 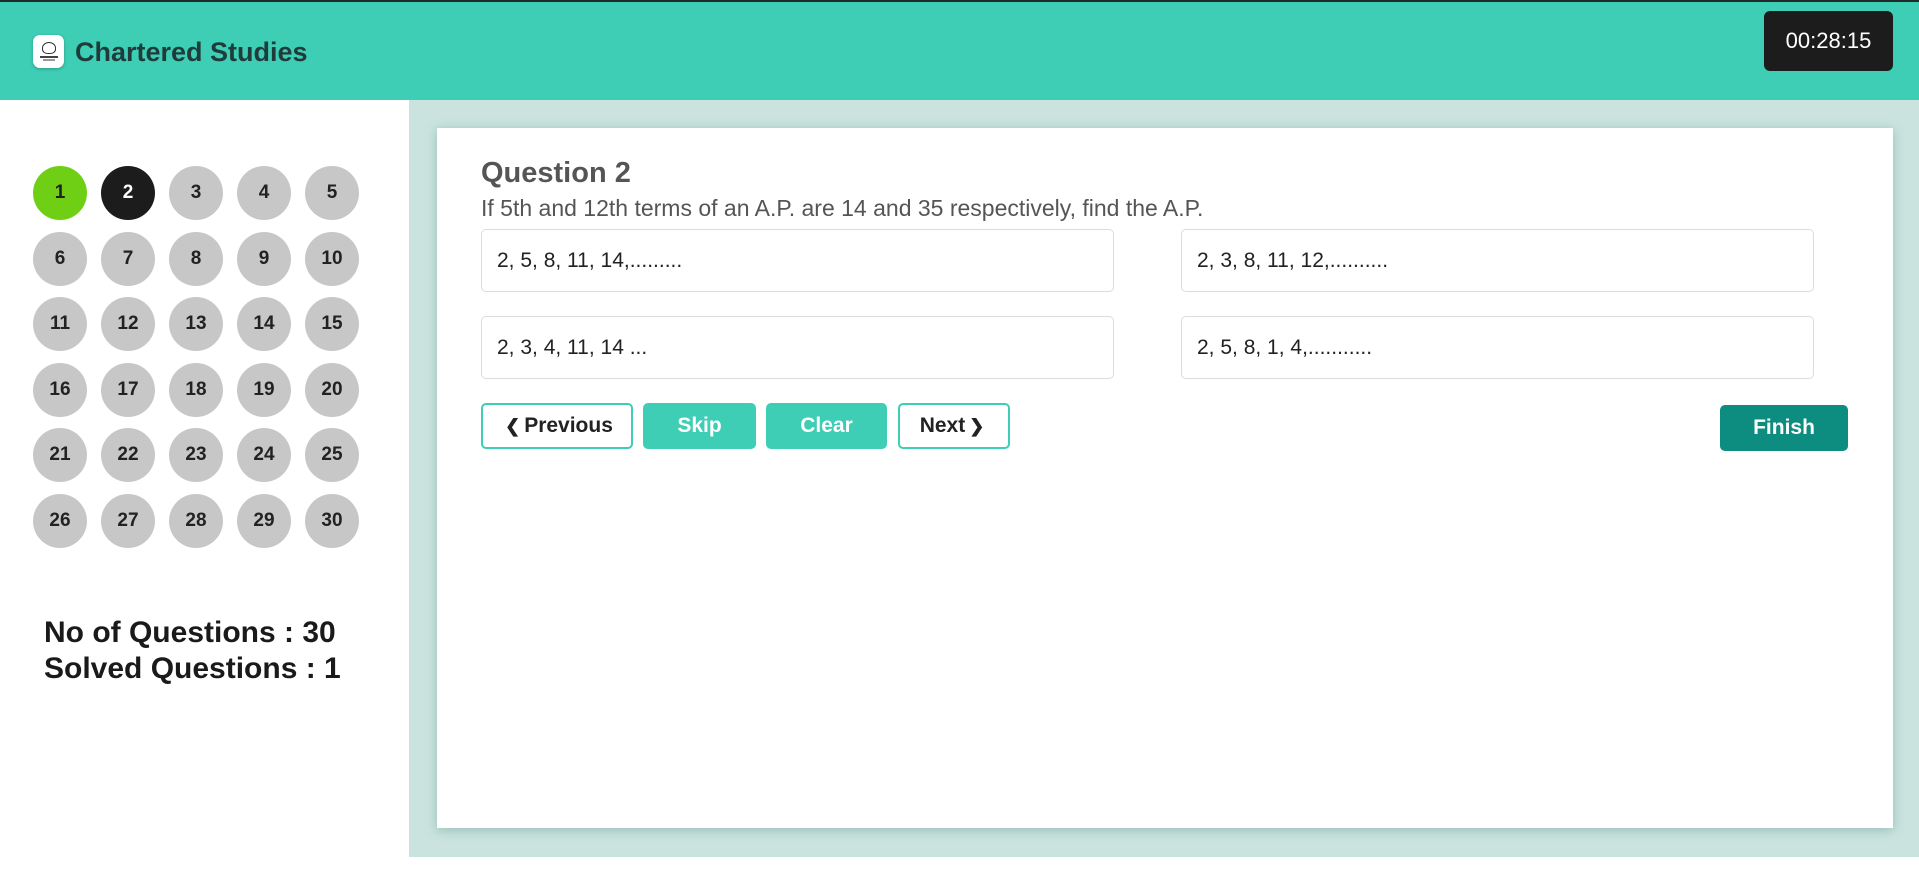 I want to click on question-number-button: 26, so click(x=60, y=520).